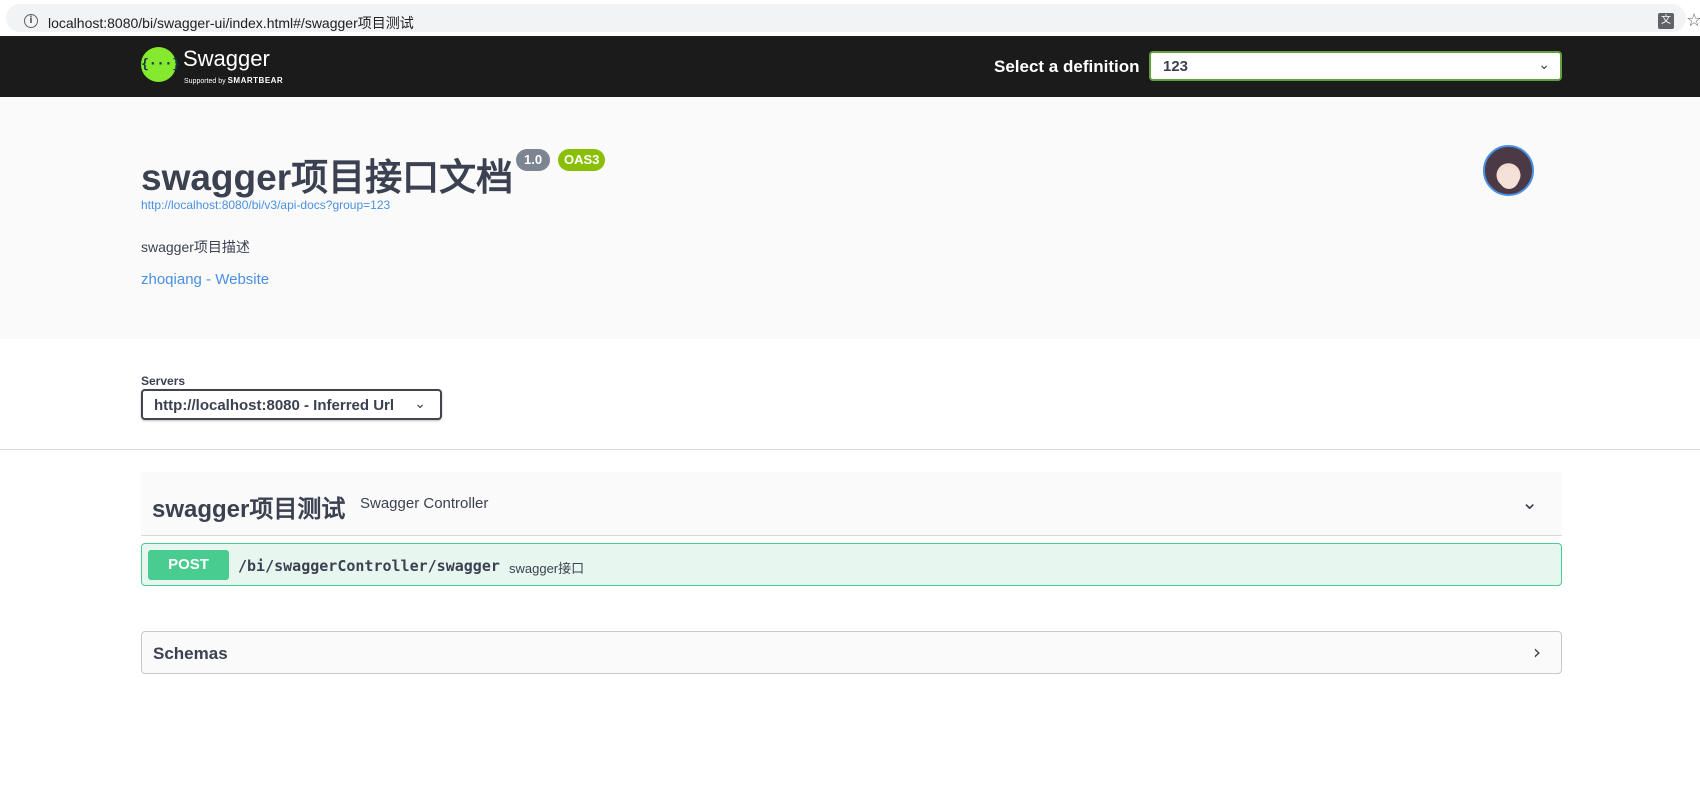 The image size is (1700, 810). What do you see at coordinates (1666, 21) in the screenshot?
I see `translate-icon: 文` at bounding box center [1666, 21].